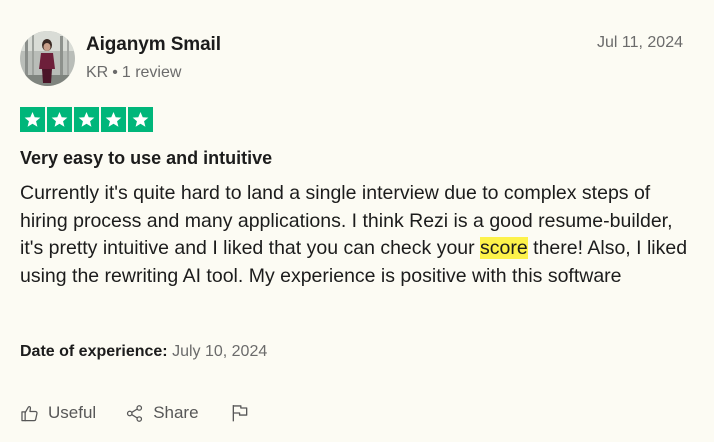  Describe the element at coordinates (151, 72) in the screenshot. I see `review-count: 1 review` at that location.